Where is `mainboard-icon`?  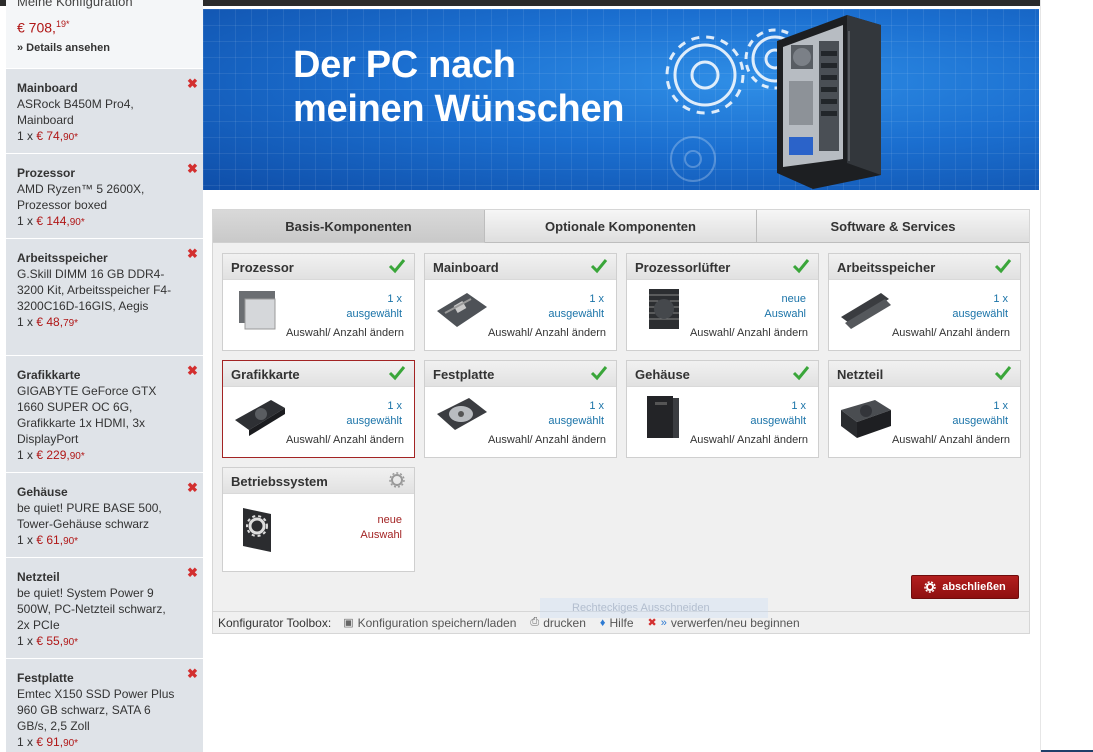 mainboard-icon is located at coordinates (462, 310).